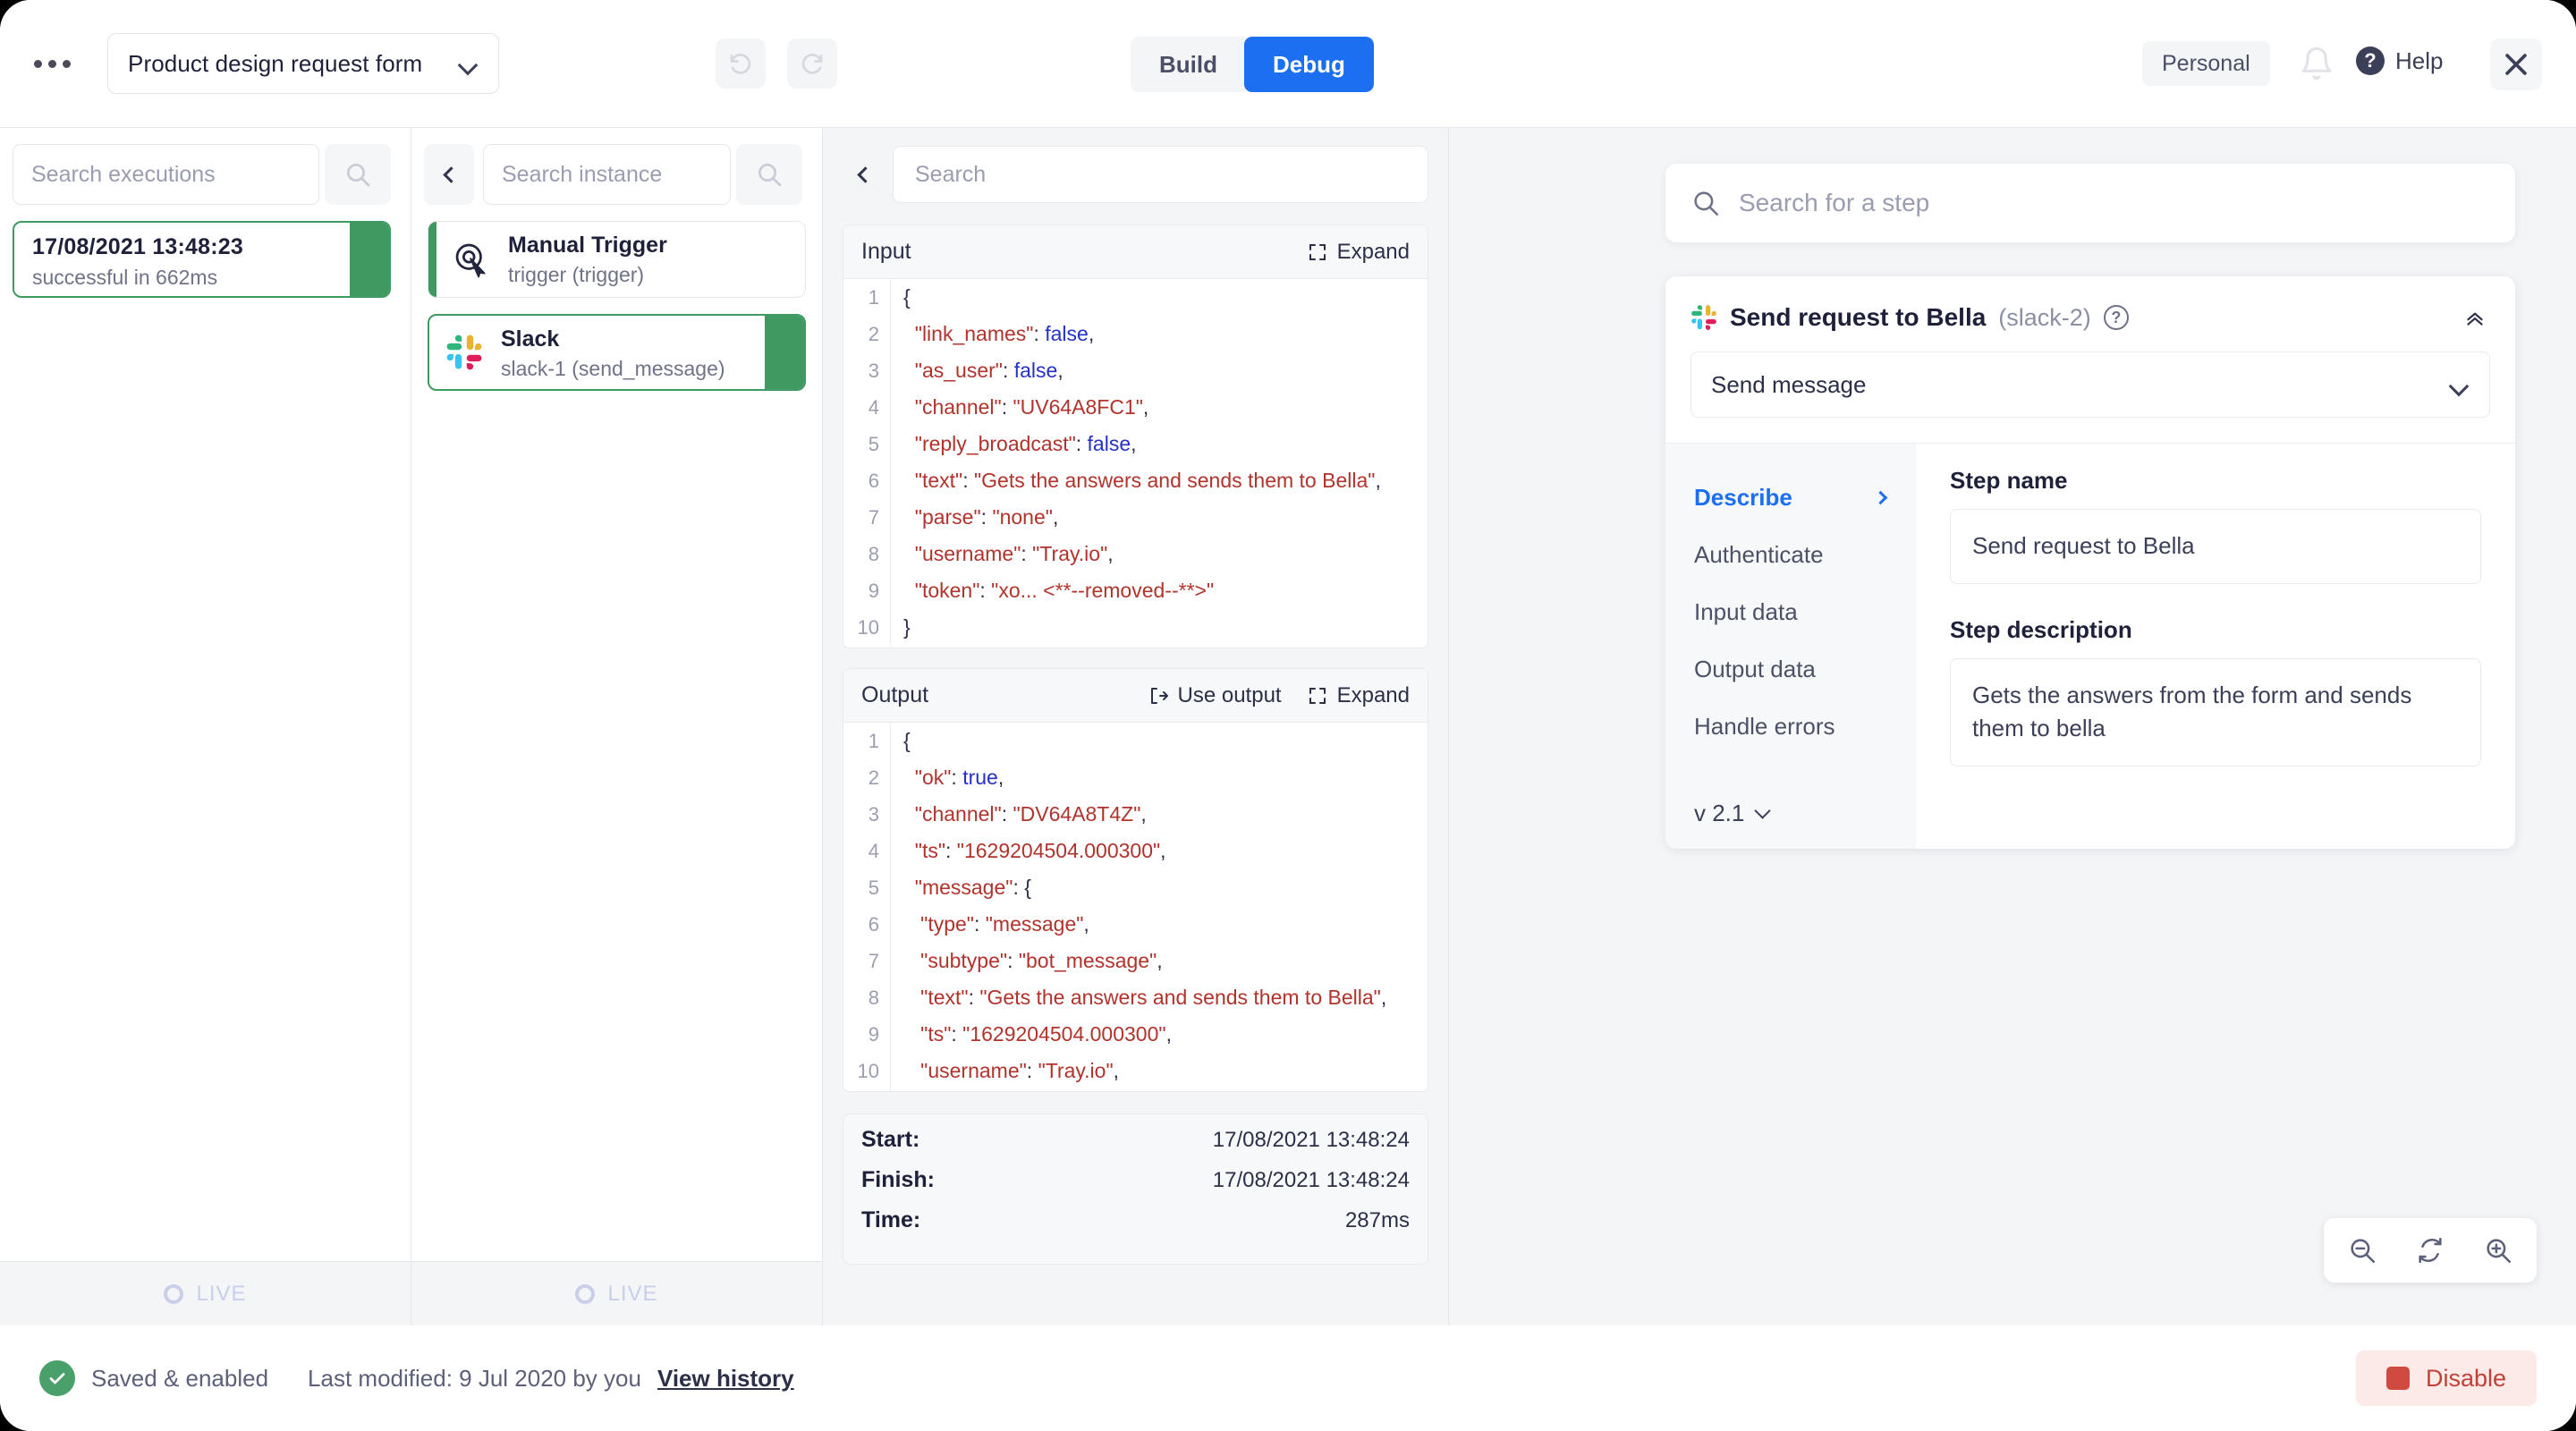 The image size is (2576, 1431). I want to click on chevron-right-icon, so click(1880, 497).